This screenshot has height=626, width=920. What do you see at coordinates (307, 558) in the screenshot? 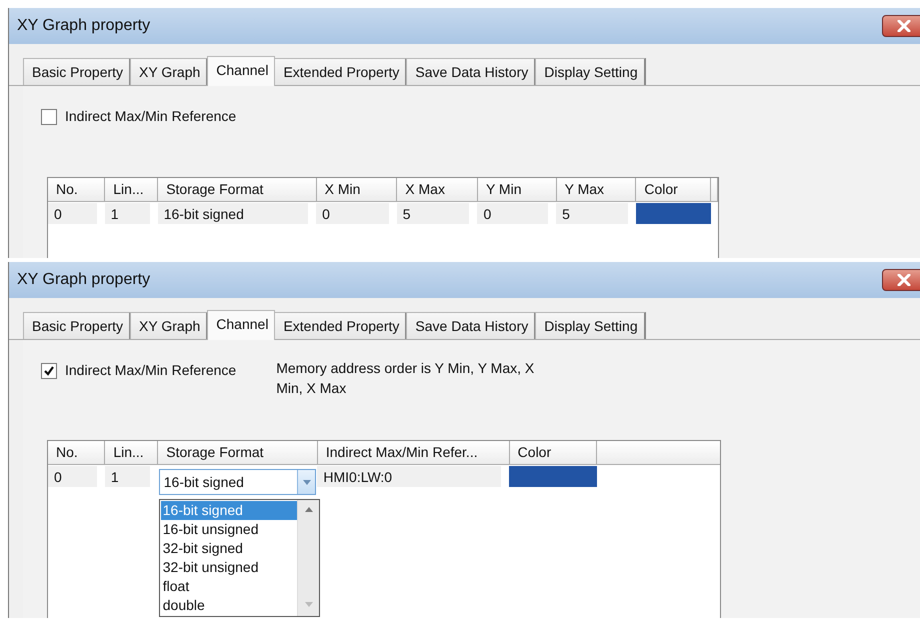
I see `scrollbar` at bounding box center [307, 558].